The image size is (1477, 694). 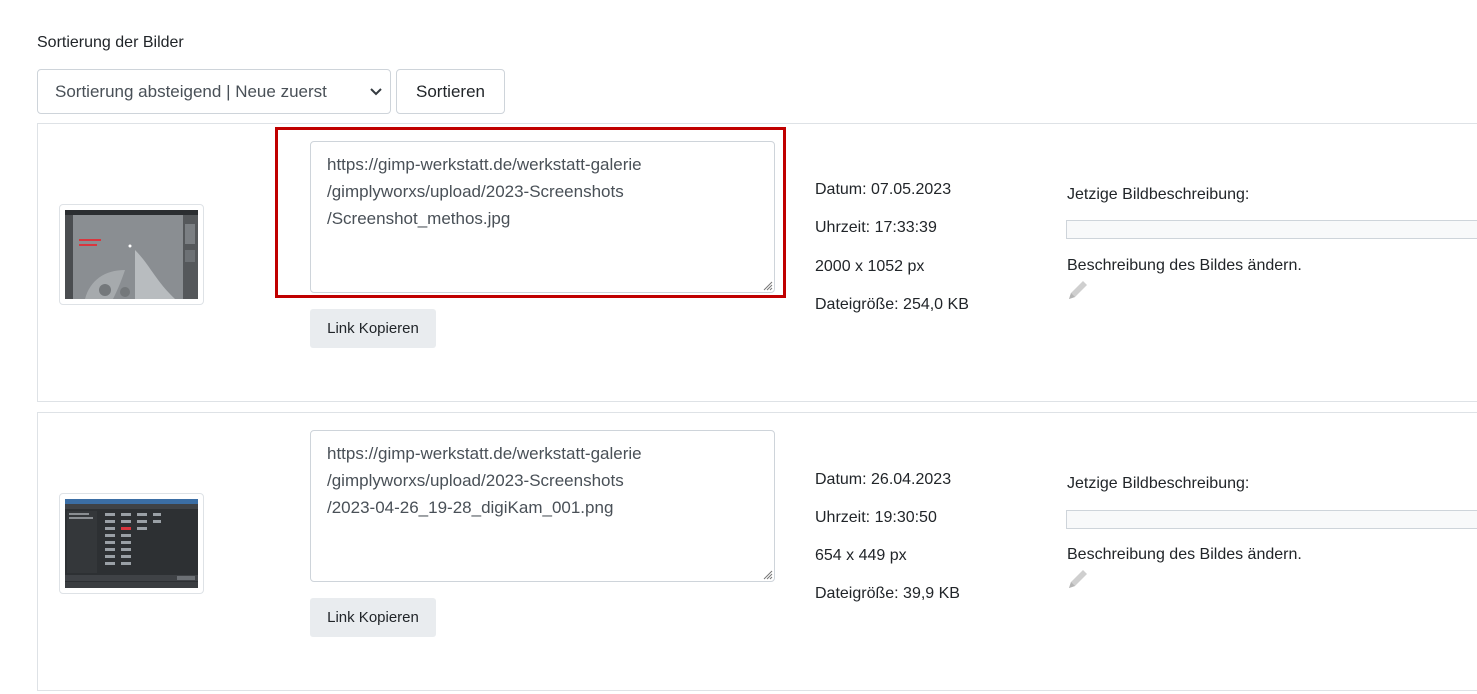 What do you see at coordinates (861, 555) in the screenshot?
I see `image-dimensions: 654 x 449 px` at bounding box center [861, 555].